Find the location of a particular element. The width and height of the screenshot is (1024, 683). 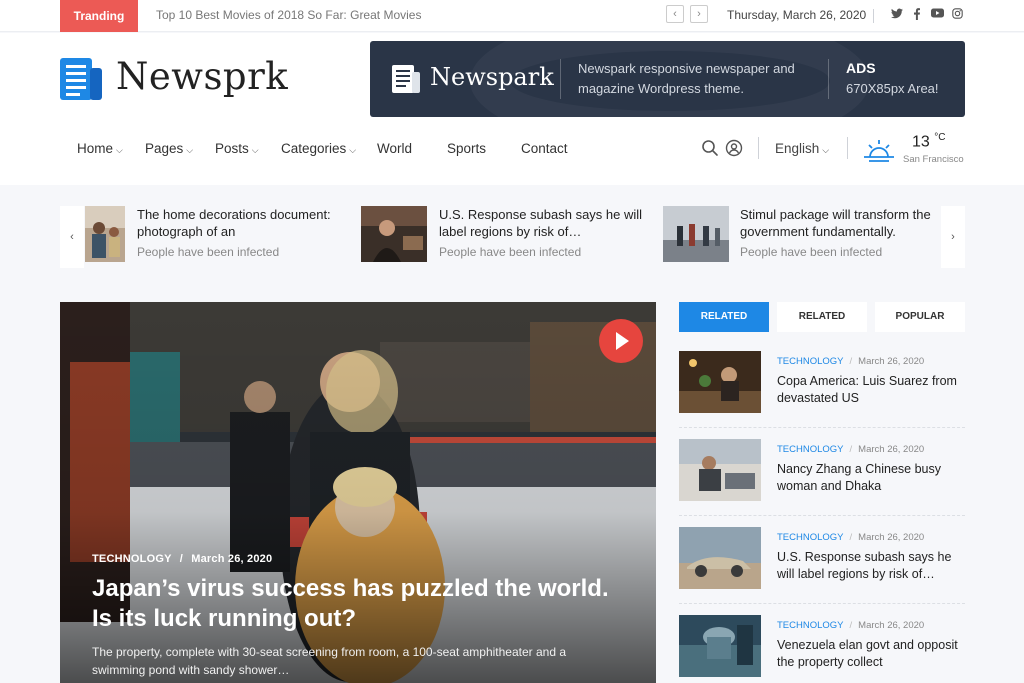

hero-category: TECHNOLOGY is located at coordinates (131, 559).